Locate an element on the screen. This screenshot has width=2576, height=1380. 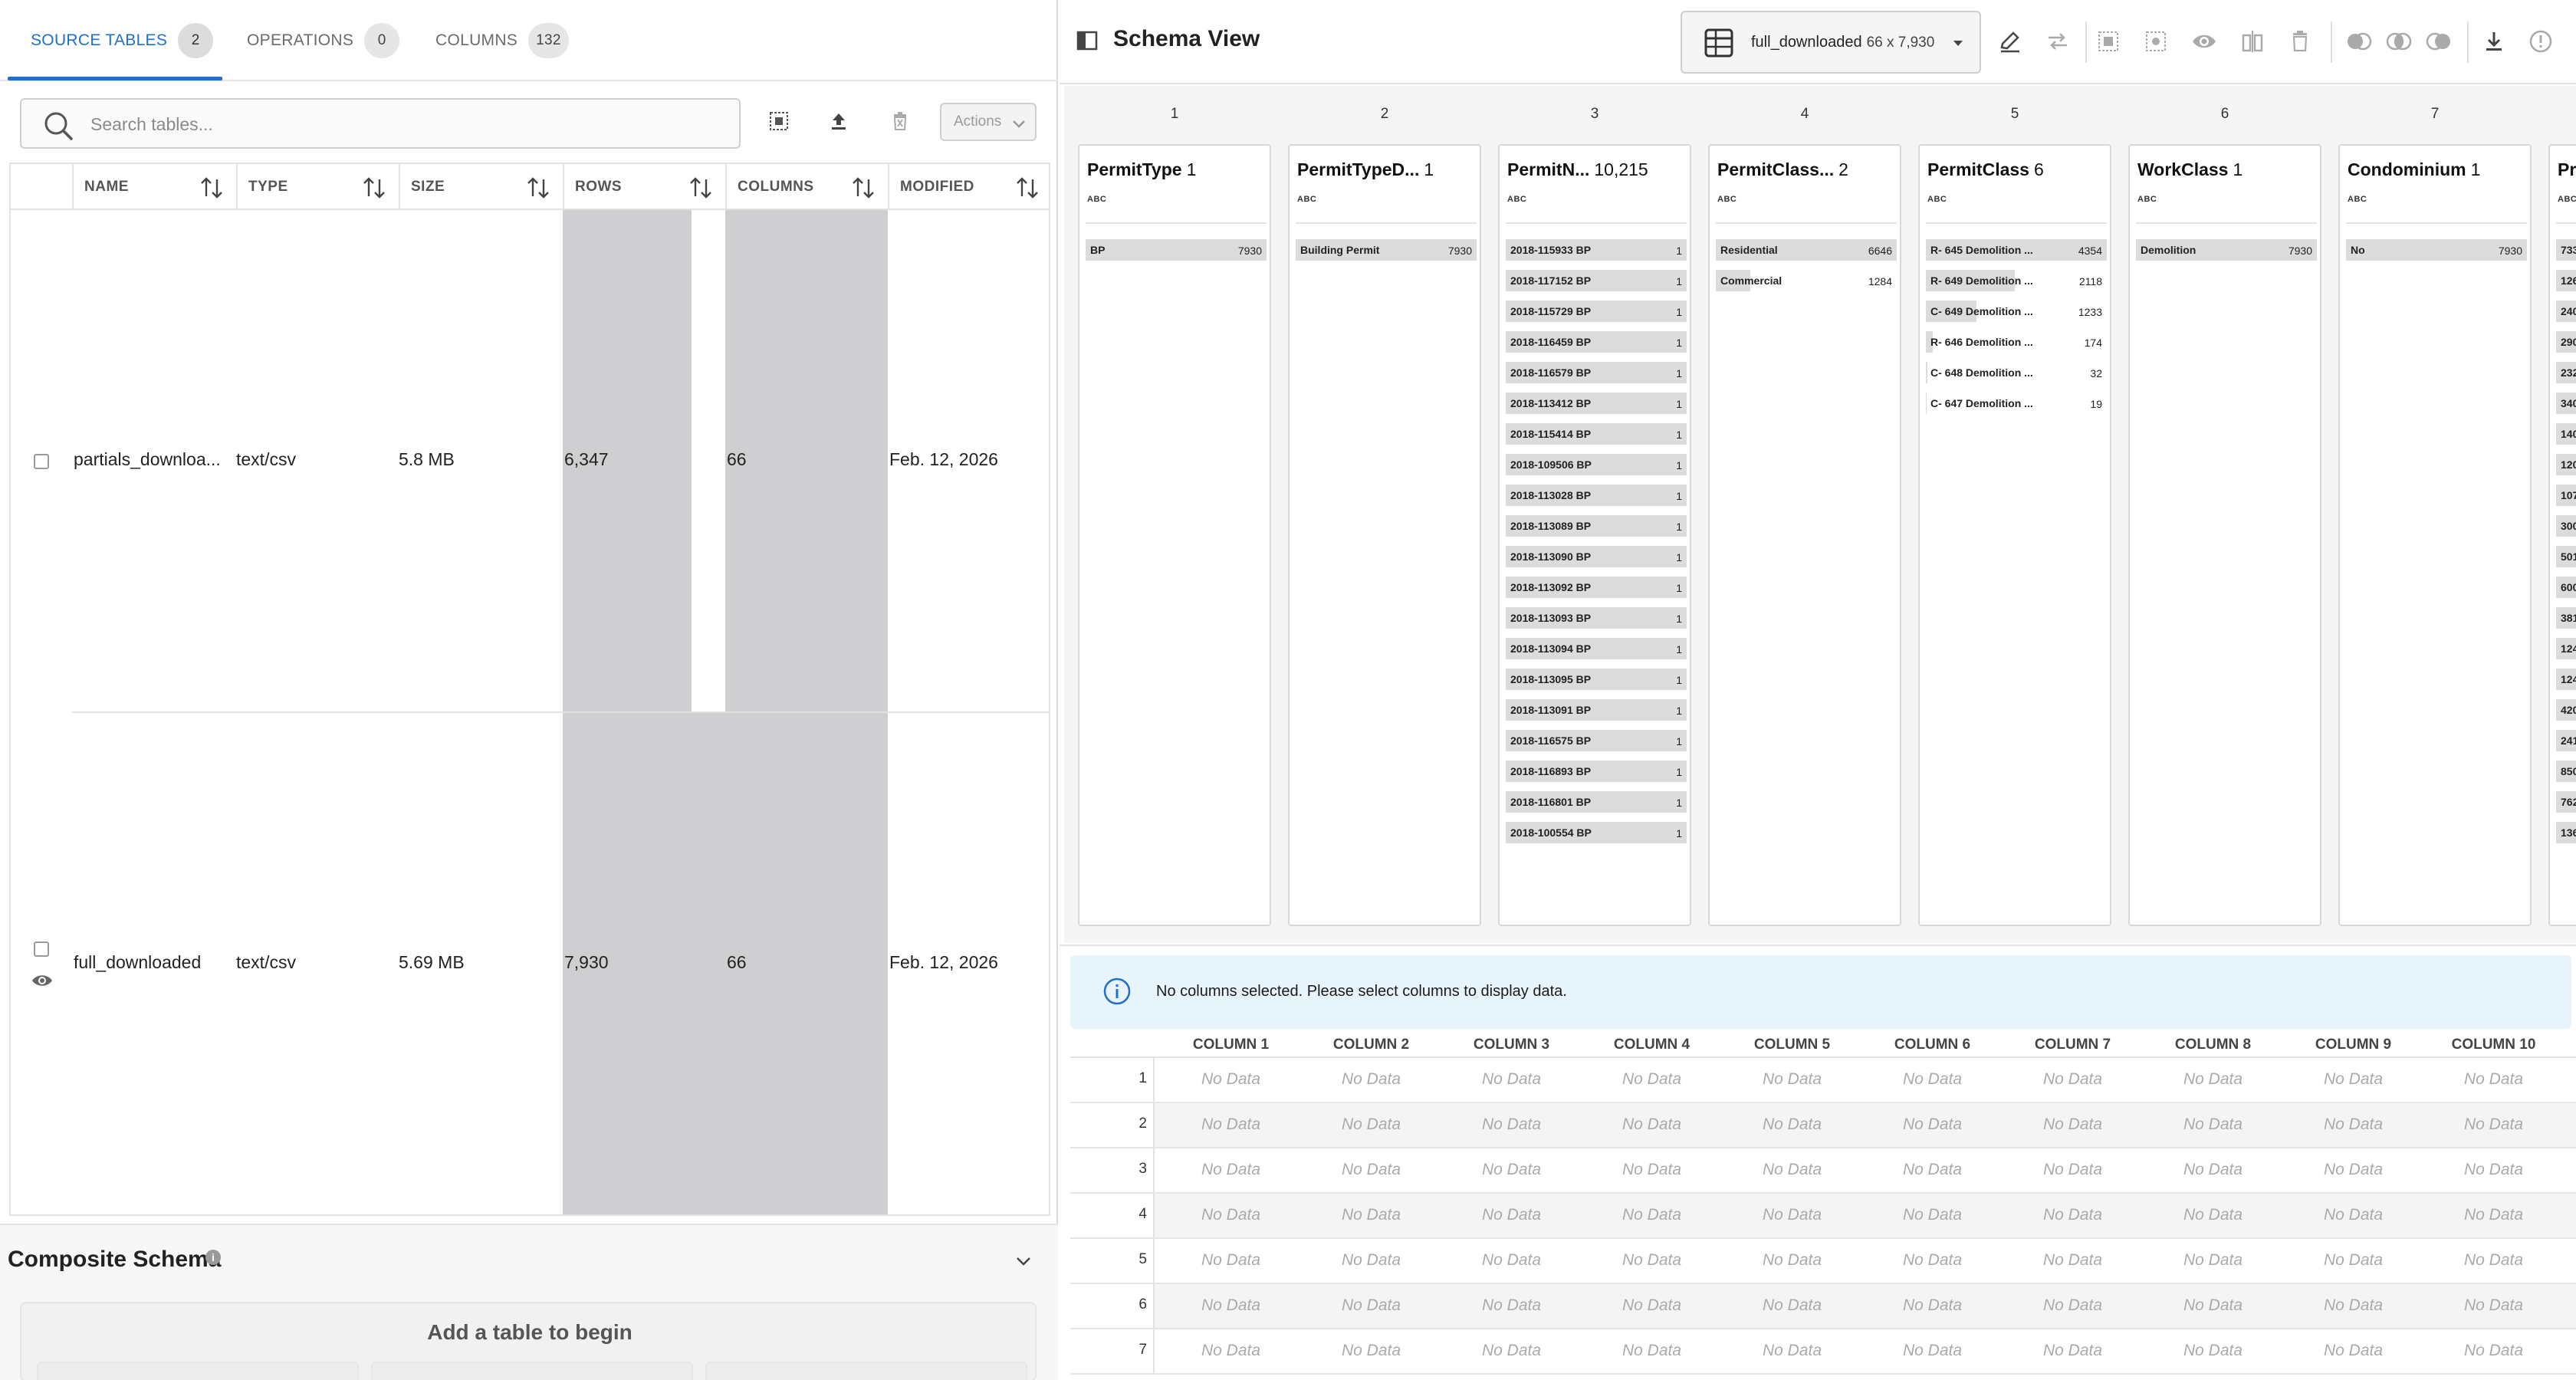
value-frequency-row: 2018-117152 BP 1 is located at coordinates (1596, 280).